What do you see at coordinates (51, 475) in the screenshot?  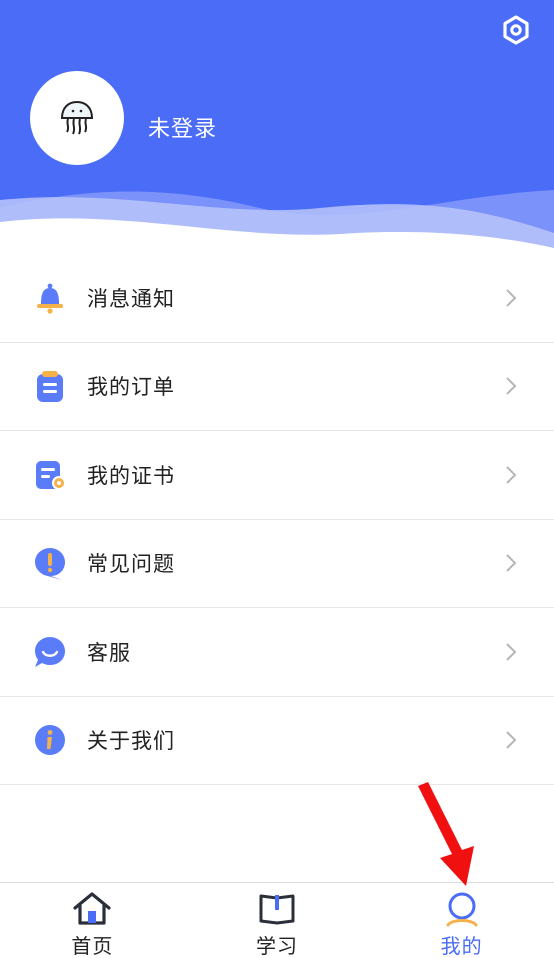 I see `certificate-icon` at bounding box center [51, 475].